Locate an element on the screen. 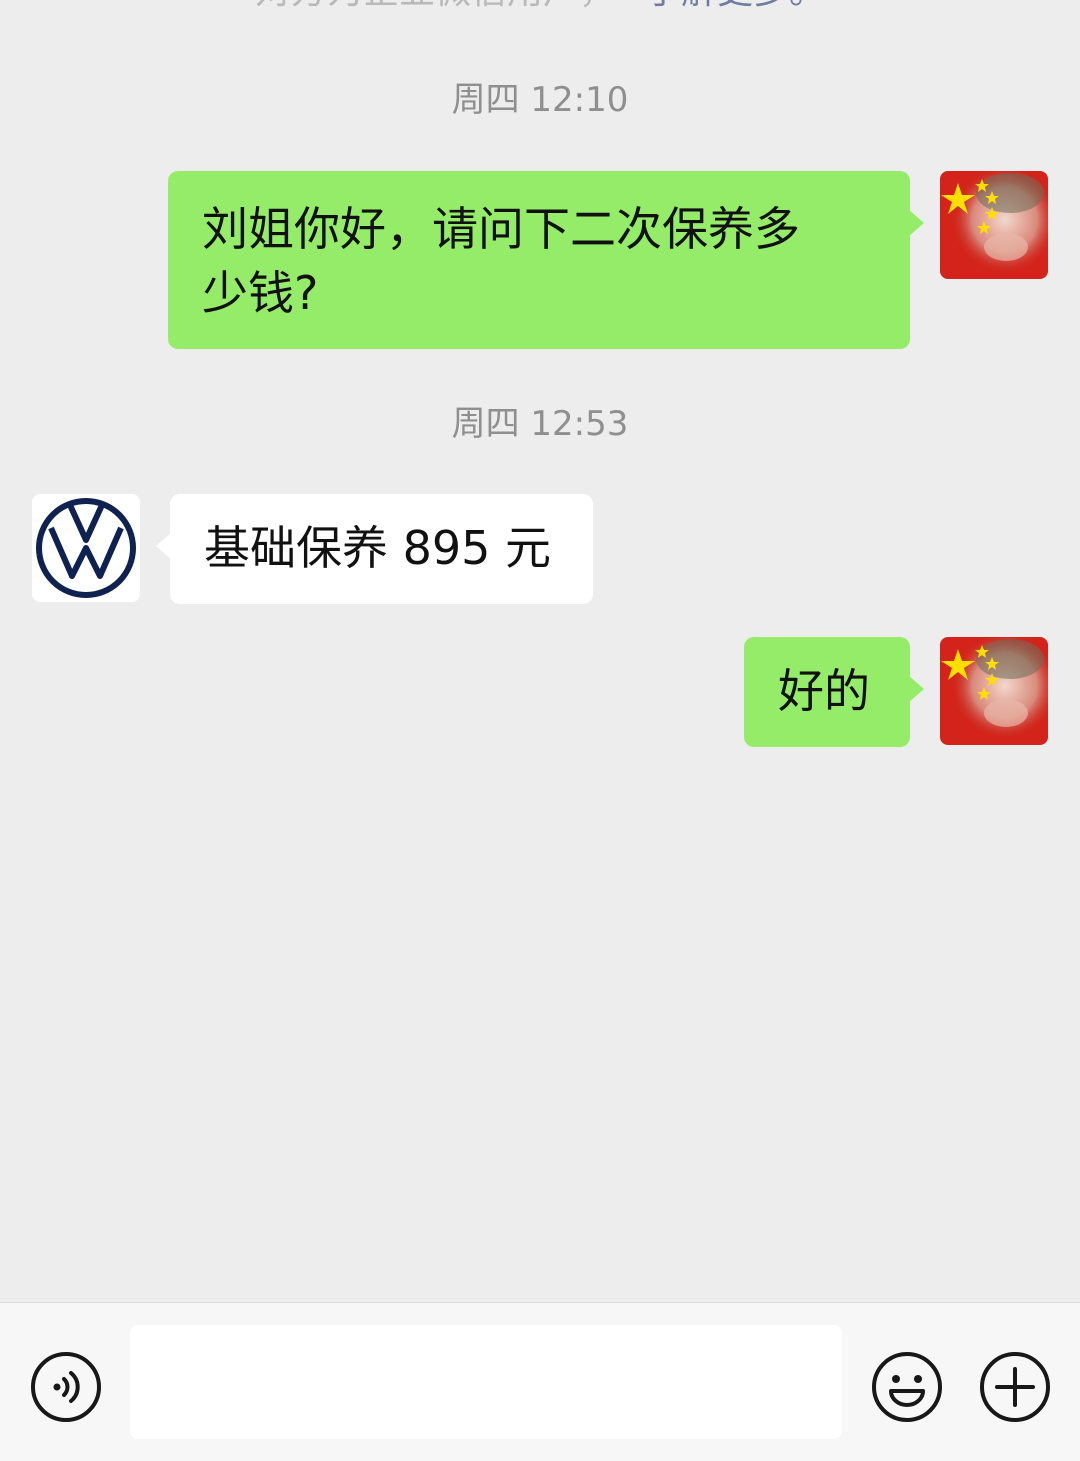  emoji-icon is located at coordinates (907, 1387).